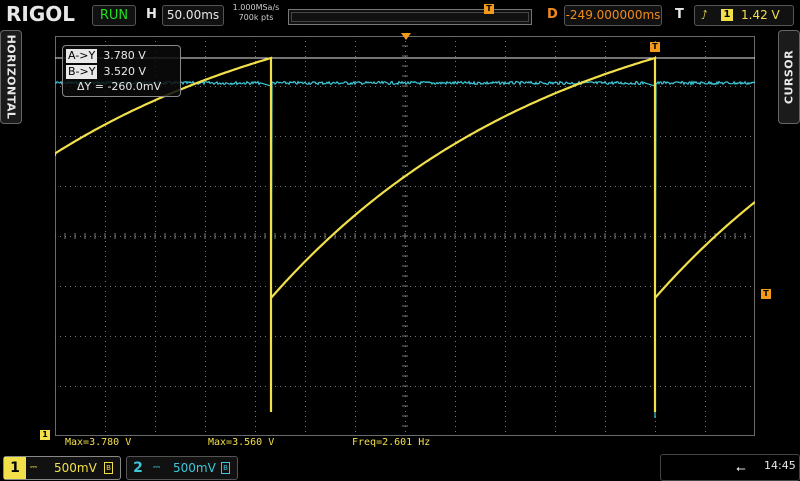 The height and width of the screenshot is (481, 800). I want to click on cursor-b-readout: B->Y 3.520 V, so click(106, 72).